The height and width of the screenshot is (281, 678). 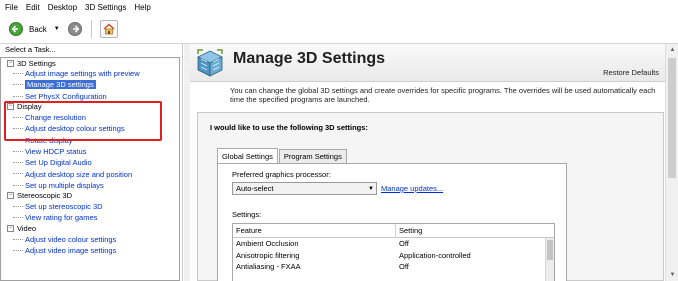 What do you see at coordinates (62, 7) in the screenshot?
I see `menu-desktop: Desktop` at bounding box center [62, 7].